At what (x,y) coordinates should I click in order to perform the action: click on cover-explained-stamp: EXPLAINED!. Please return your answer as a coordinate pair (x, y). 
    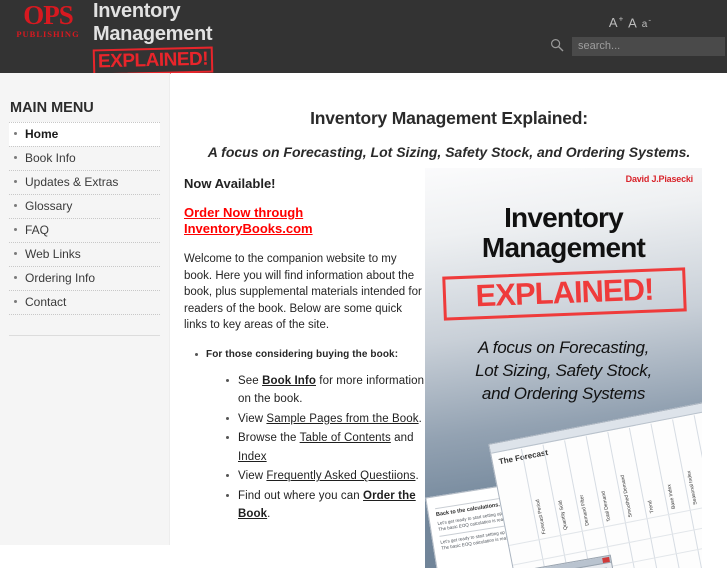
    Looking at the image, I should click on (564, 294).